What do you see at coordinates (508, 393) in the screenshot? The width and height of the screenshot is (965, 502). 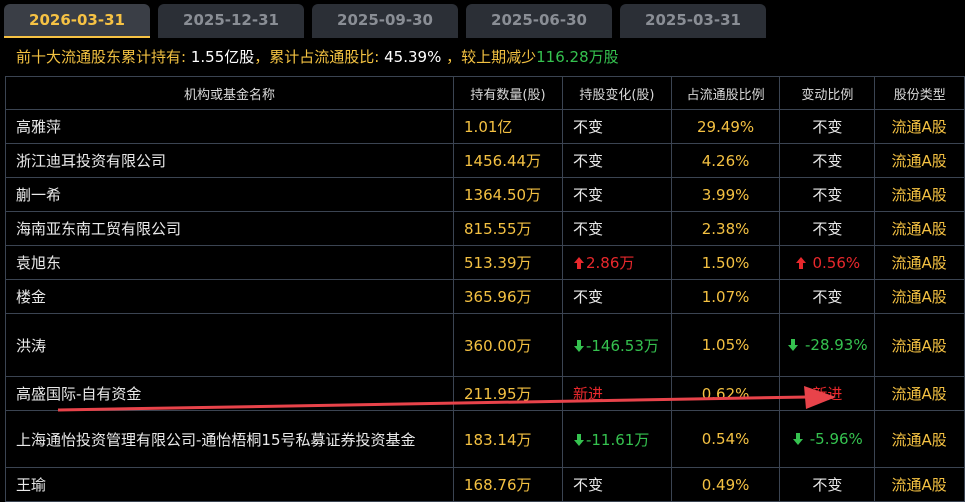 I see `cell-shares-held: 211.95万` at bounding box center [508, 393].